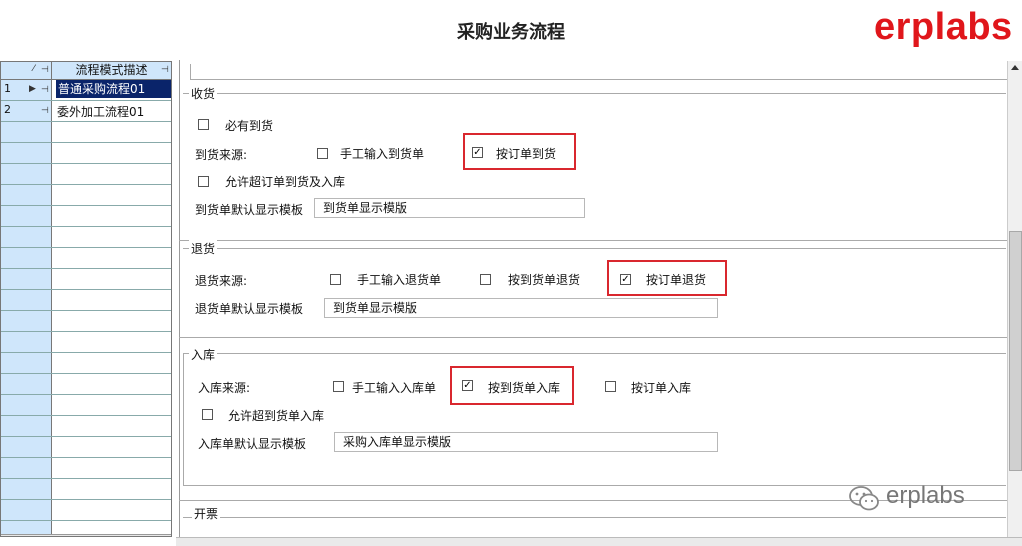 The height and width of the screenshot is (546, 1022). What do you see at coordinates (526, 442) in the screenshot?
I see `inbound-template-field: 采购入库单显示模版` at bounding box center [526, 442].